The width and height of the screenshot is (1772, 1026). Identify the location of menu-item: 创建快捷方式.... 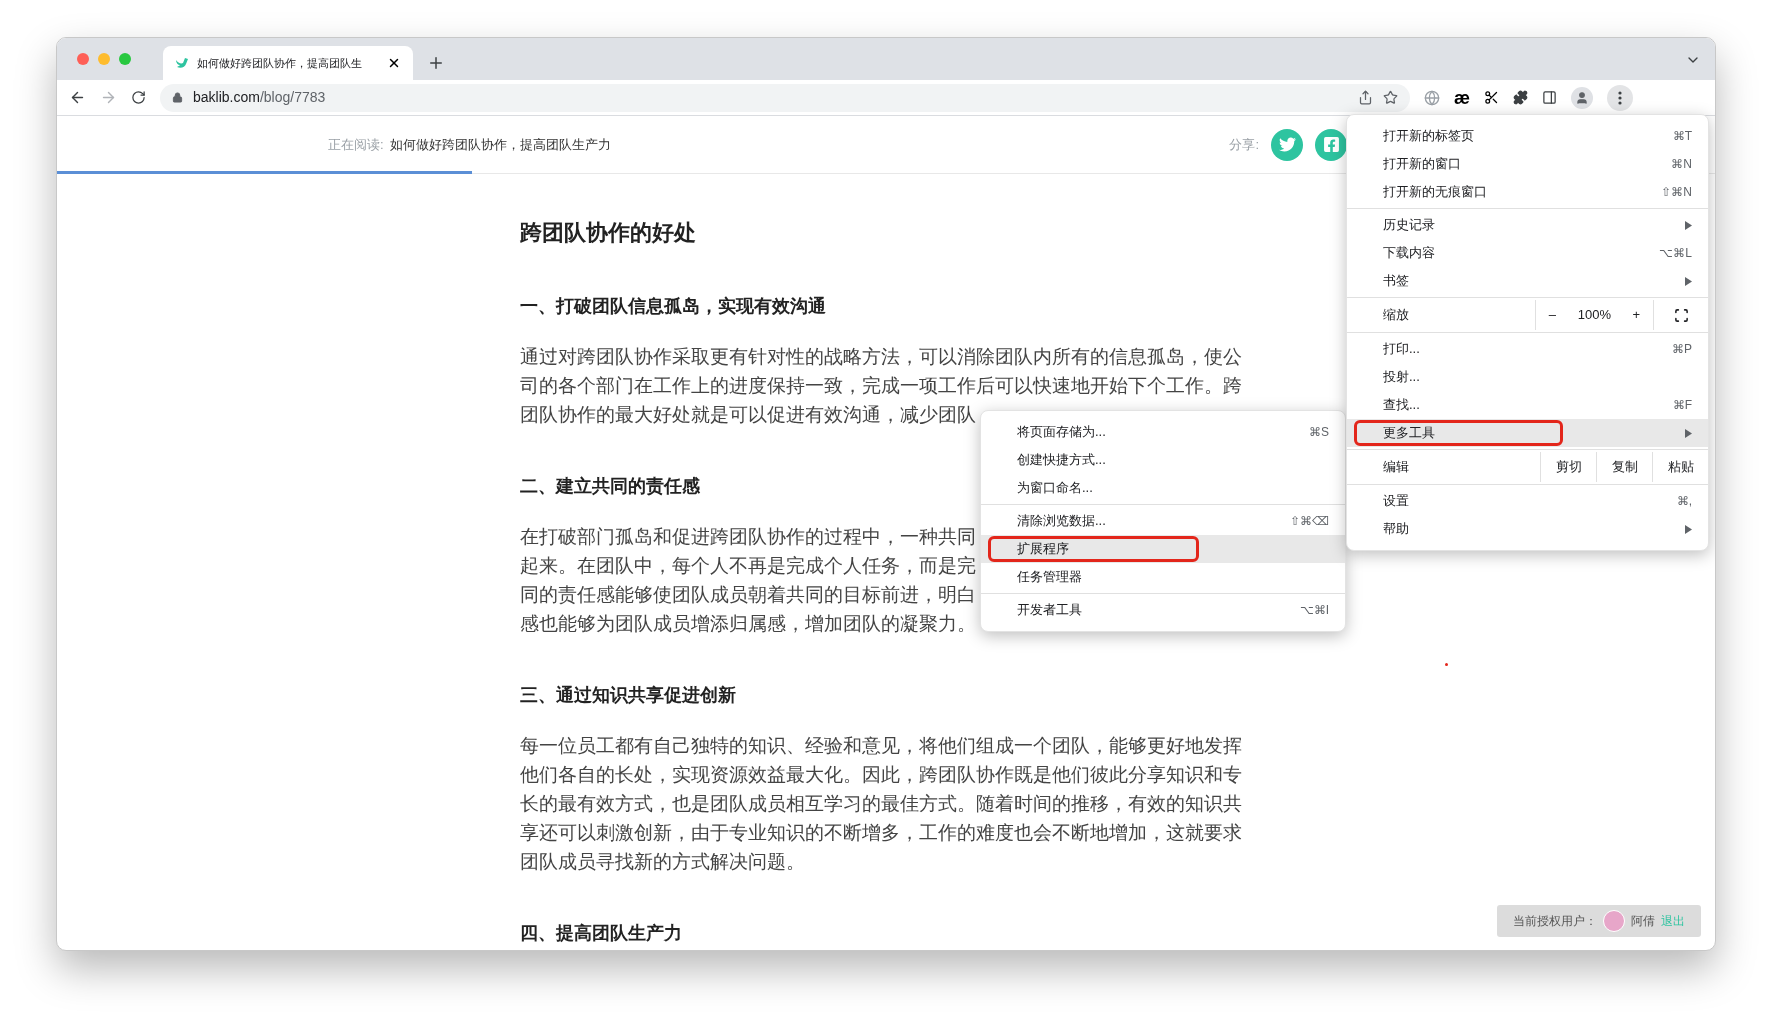
(1163, 460).